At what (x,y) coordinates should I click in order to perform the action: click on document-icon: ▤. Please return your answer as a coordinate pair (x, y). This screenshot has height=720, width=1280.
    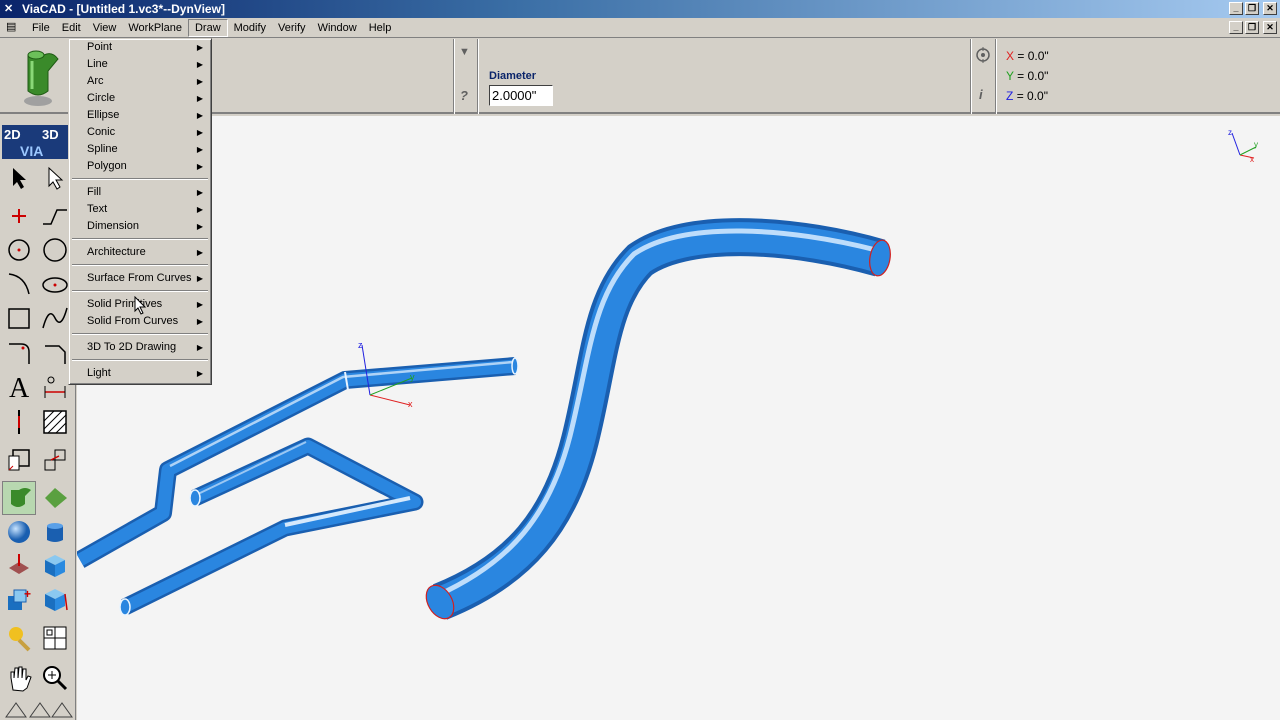
    Looking at the image, I should click on (14, 28).